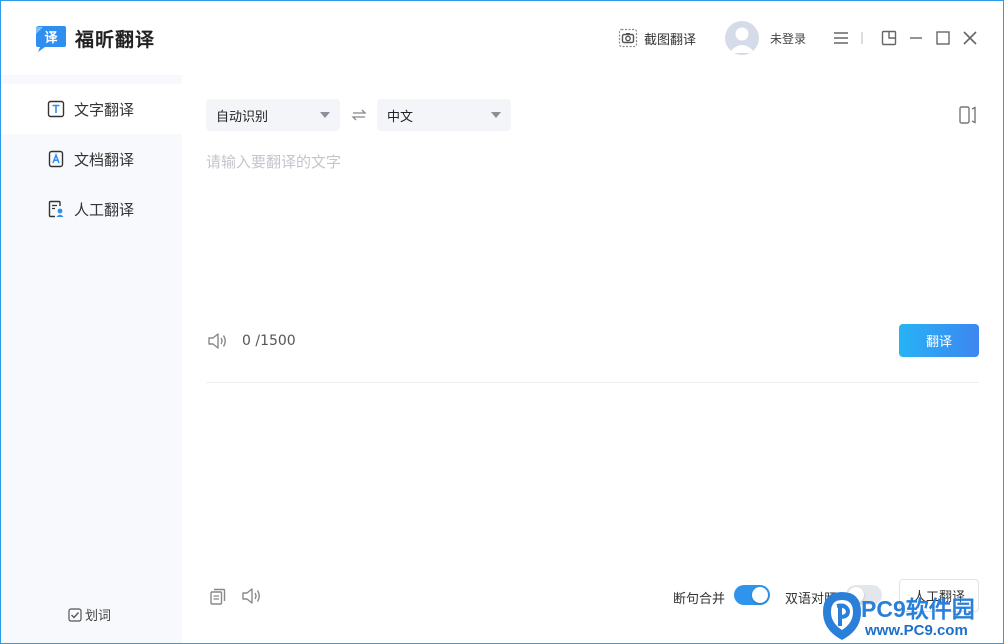 The image size is (1004, 644). Describe the element at coordinates (918, 609) in the screenshot. I see `watermark-text: PC9软件园` at that location.